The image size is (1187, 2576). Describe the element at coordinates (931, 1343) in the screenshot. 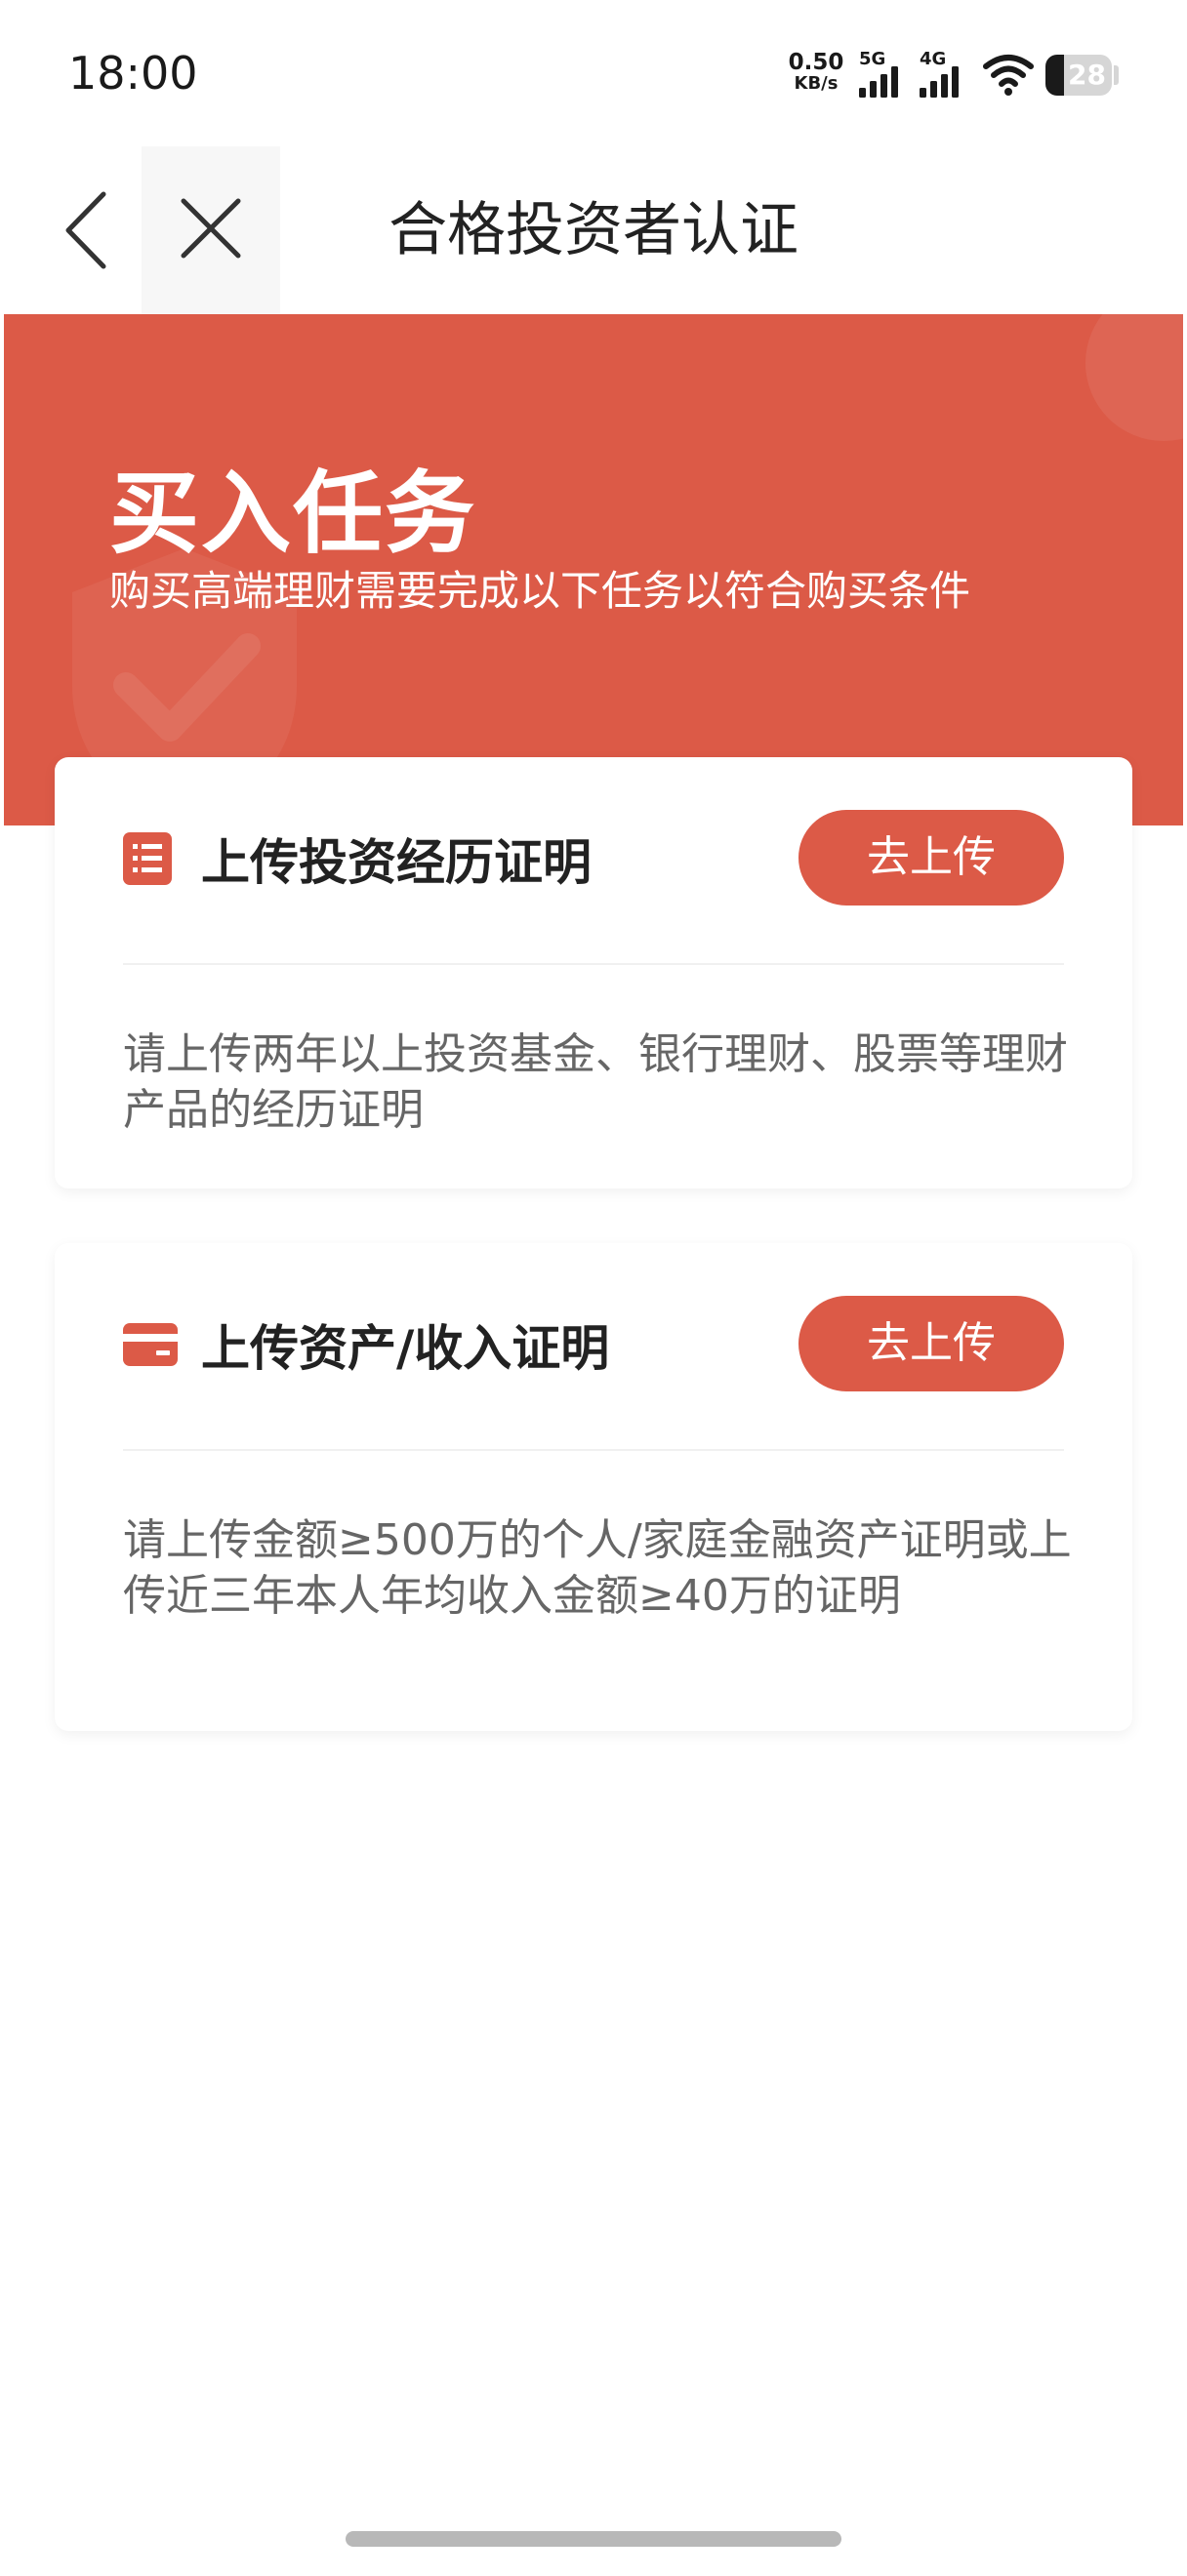

I see `upload-asset-proof-button: 去上传` at that location.